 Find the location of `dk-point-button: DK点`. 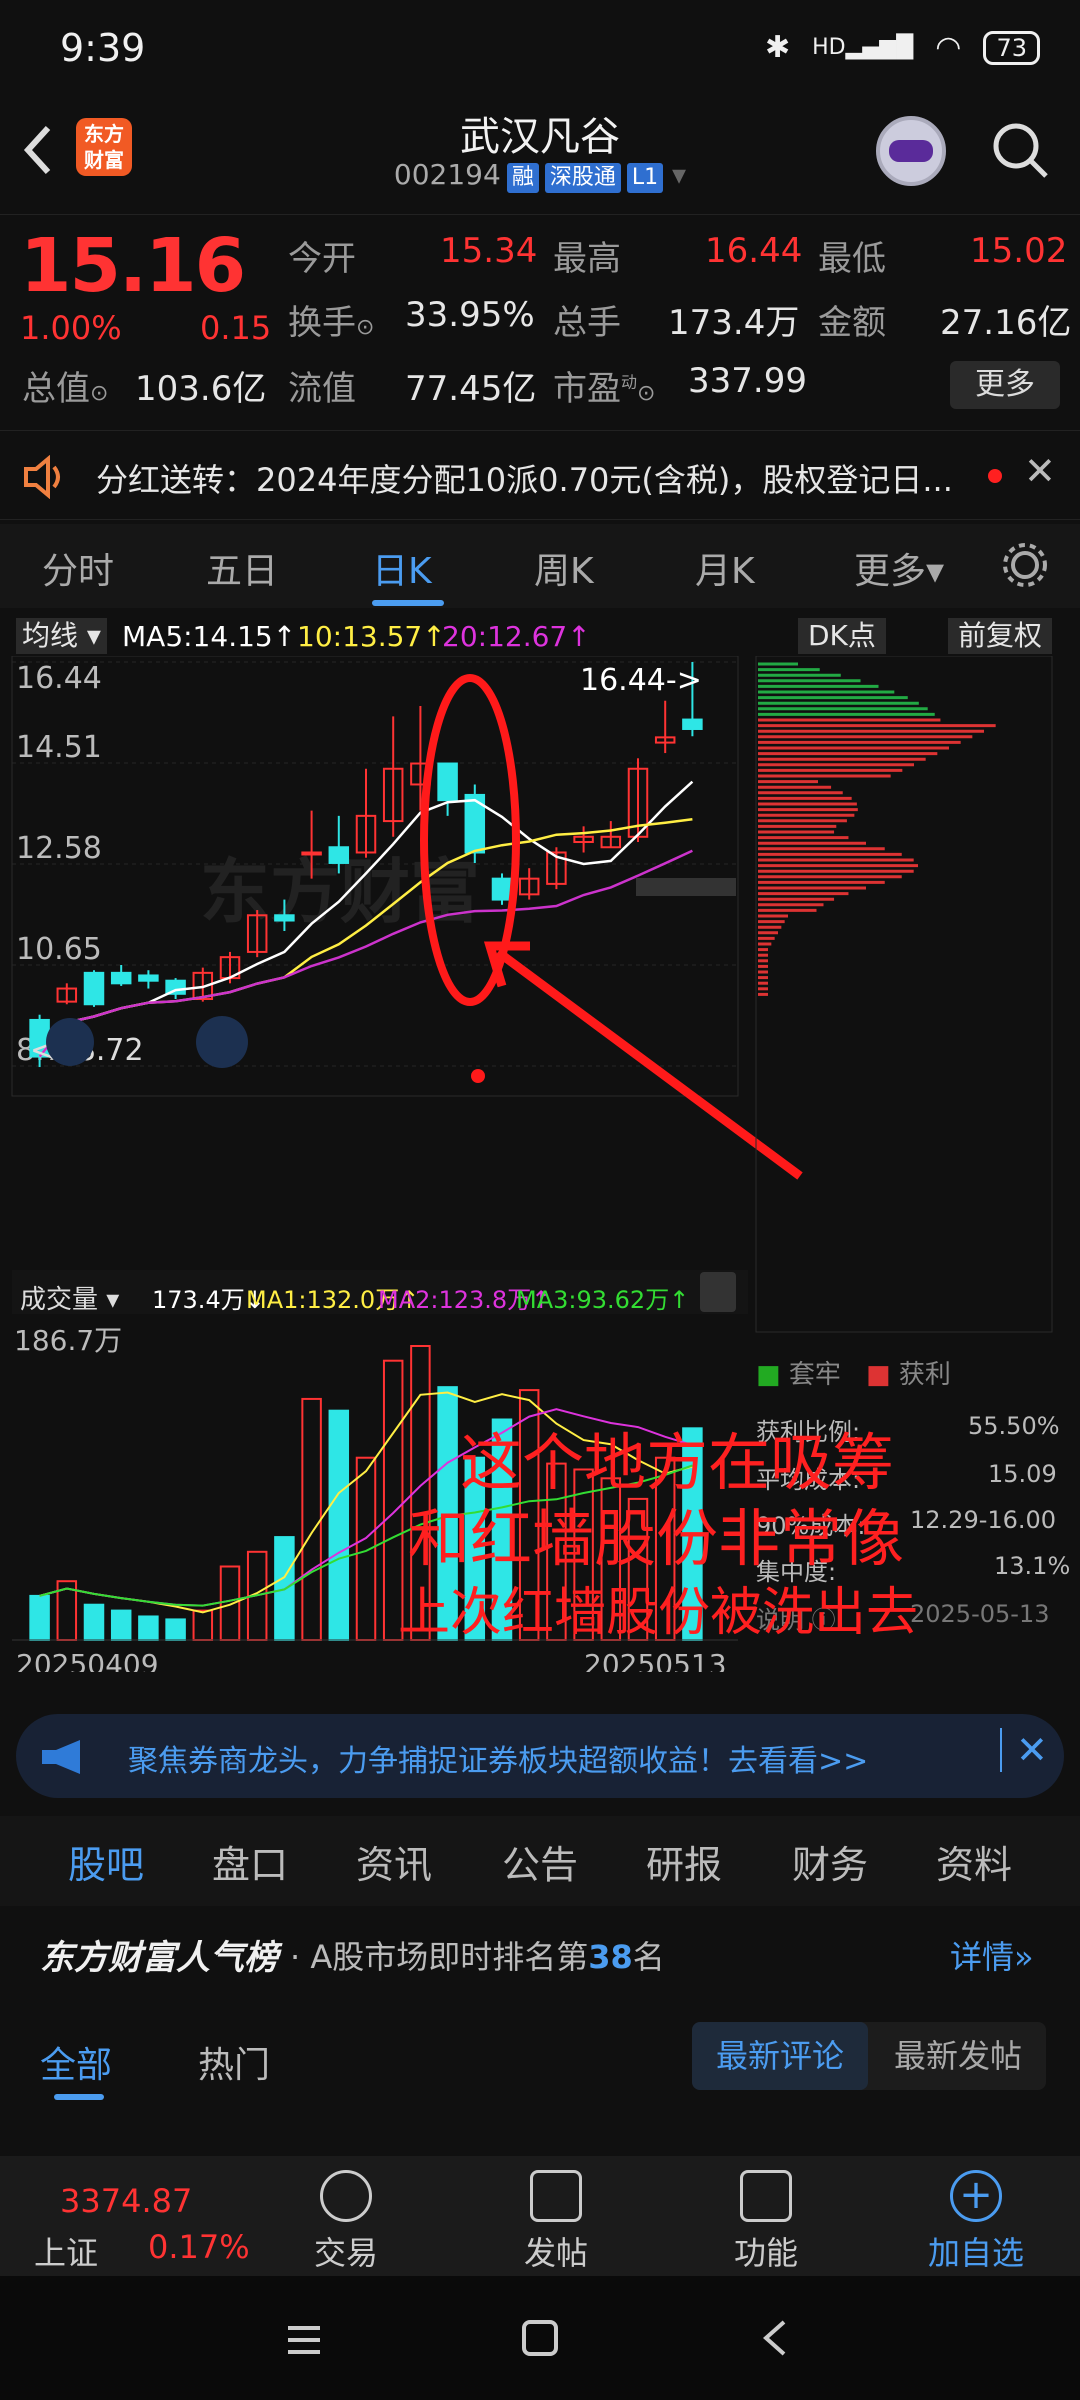

dk-point-button: DK点 is located at coordinates (842, 636).